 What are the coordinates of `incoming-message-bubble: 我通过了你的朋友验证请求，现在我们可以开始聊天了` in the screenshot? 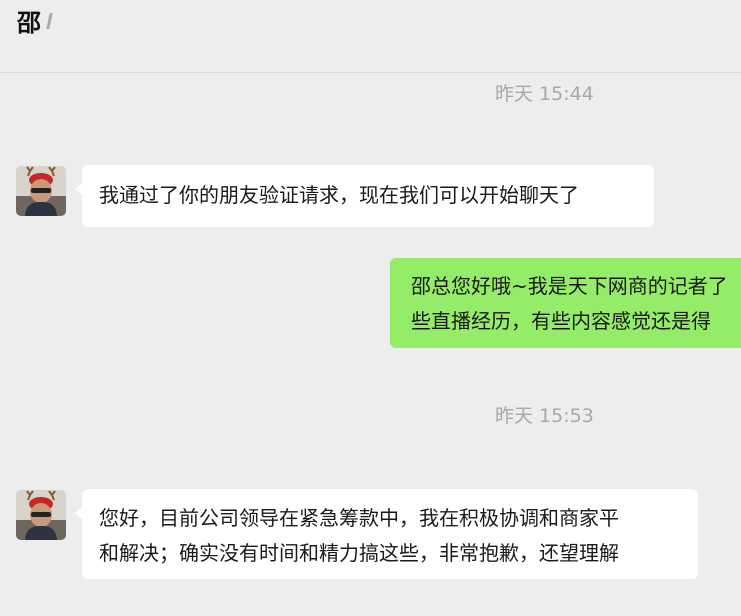 It's located at (364, 196).